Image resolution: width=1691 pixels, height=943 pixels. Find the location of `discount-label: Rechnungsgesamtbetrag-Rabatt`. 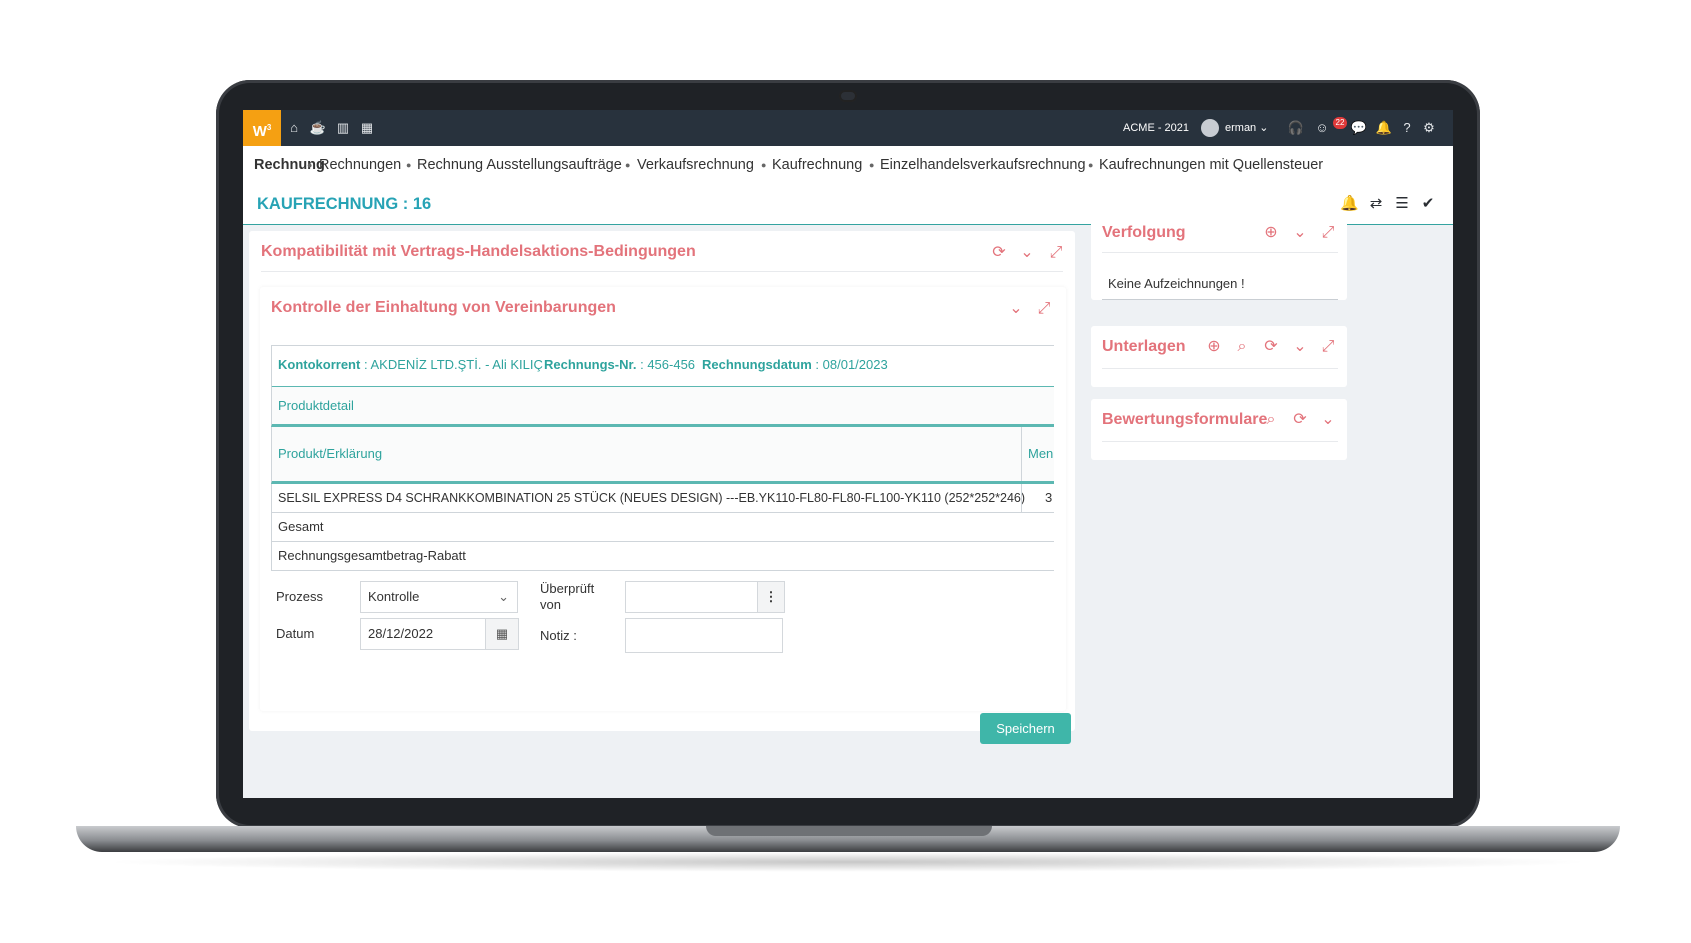

discount-label: Rechnungsgesamtbetrag-Rabatt is located at coordinates (372, 555).